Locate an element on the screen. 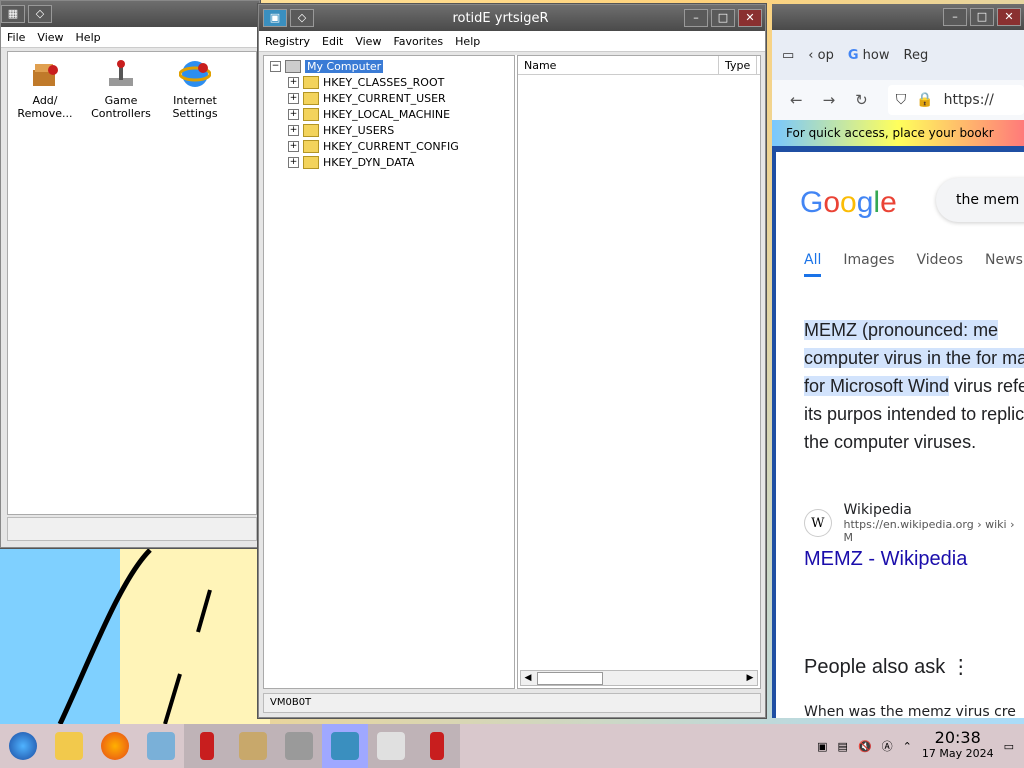  google-logo-letter: G is located at coordinates (812, 202).